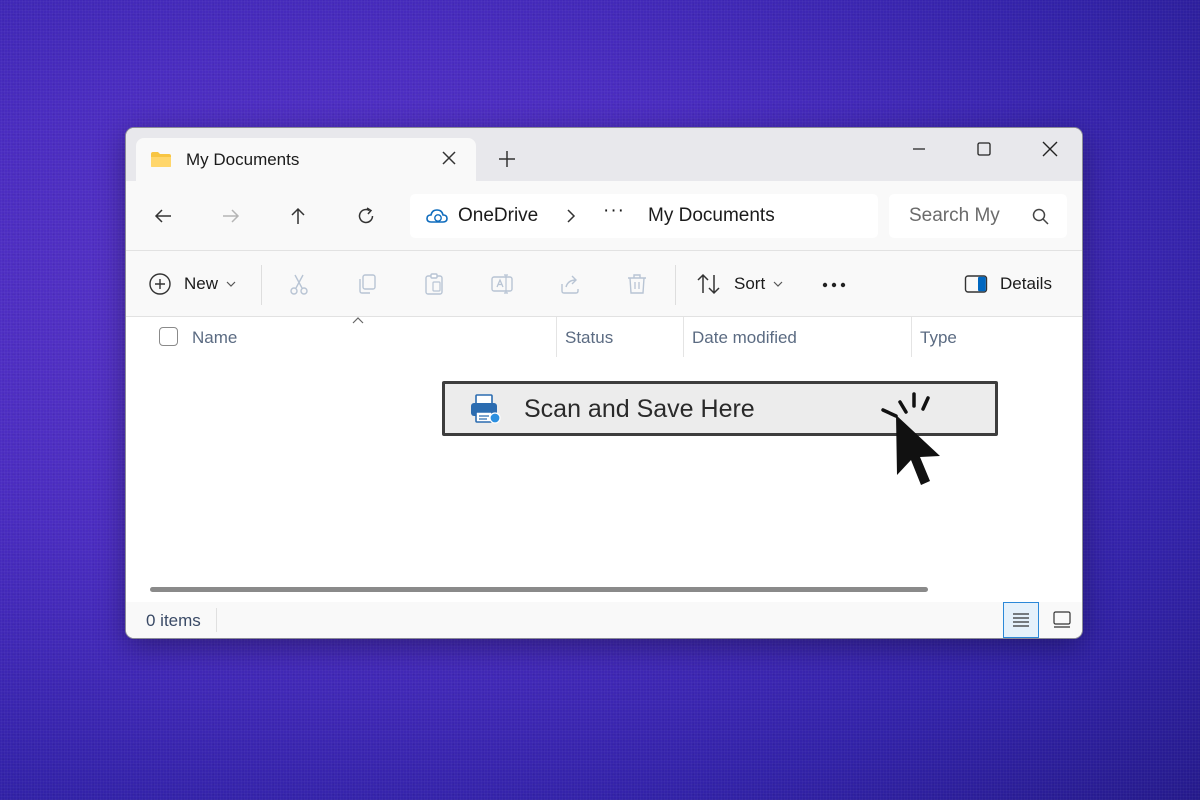 The image size is (1200, 800). Describe the element at coordinates (604, 154) in the screenshot. I see `title-bar: My Documents` at that location.